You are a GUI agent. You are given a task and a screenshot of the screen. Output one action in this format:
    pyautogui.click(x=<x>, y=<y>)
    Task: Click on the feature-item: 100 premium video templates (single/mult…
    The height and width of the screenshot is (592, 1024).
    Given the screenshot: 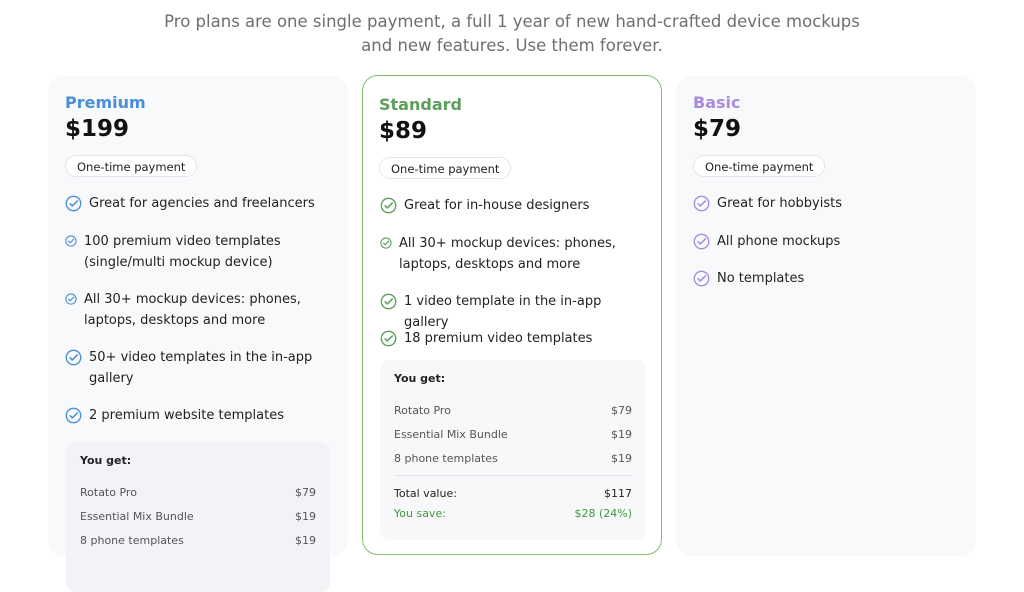 What is the action you would take?
    pyautogui.click(x=190, y=252)
    